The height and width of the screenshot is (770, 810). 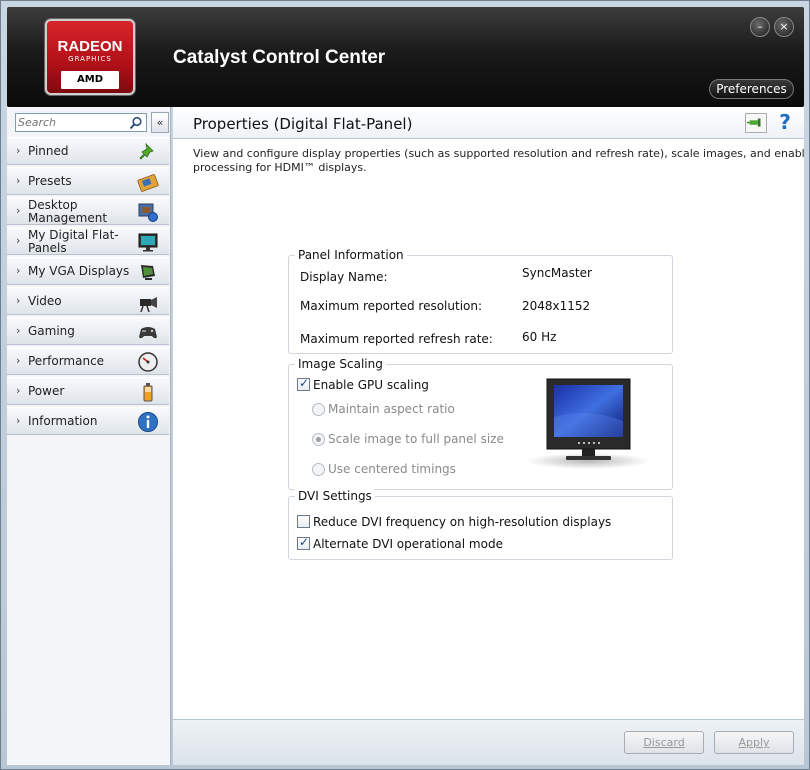 What do you see at coordinates (136, 123) in the screenshot?
I see `search-icon` at bounding box center [136, 123].